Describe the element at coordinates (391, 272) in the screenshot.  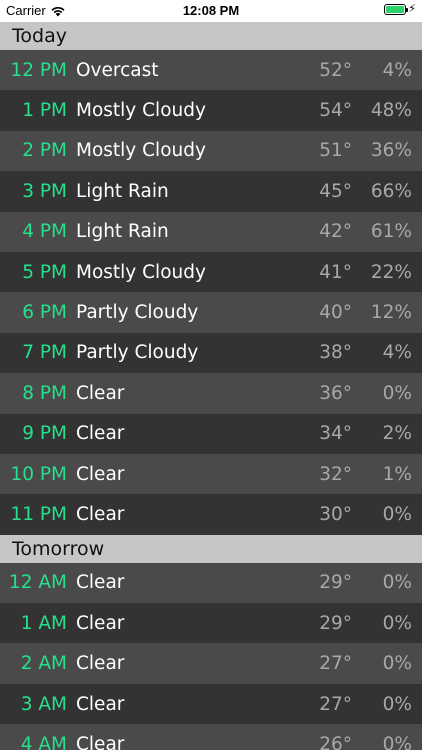
I see `precip-chance-value: 22%` at that location.